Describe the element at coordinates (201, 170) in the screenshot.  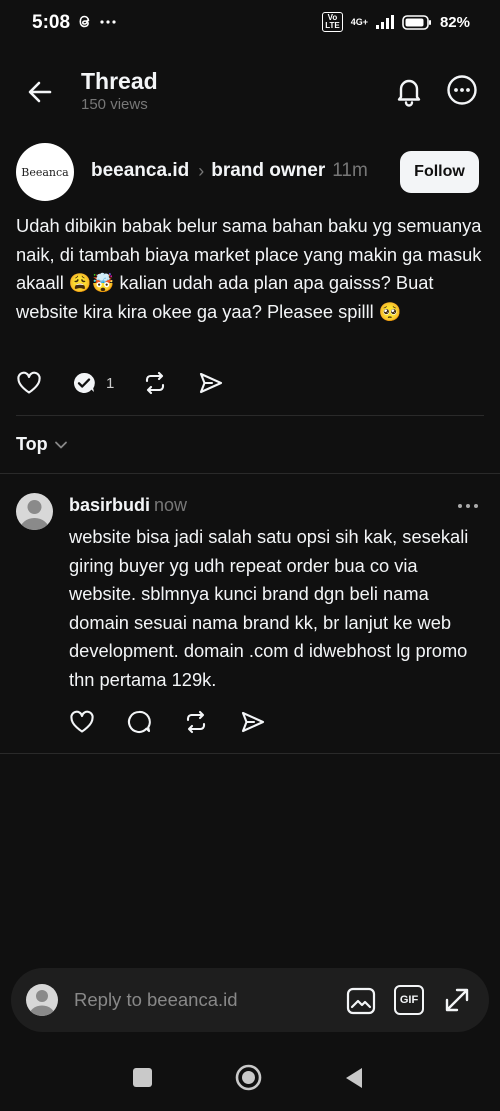
I see `chevron-right-icon: ›` at that location.